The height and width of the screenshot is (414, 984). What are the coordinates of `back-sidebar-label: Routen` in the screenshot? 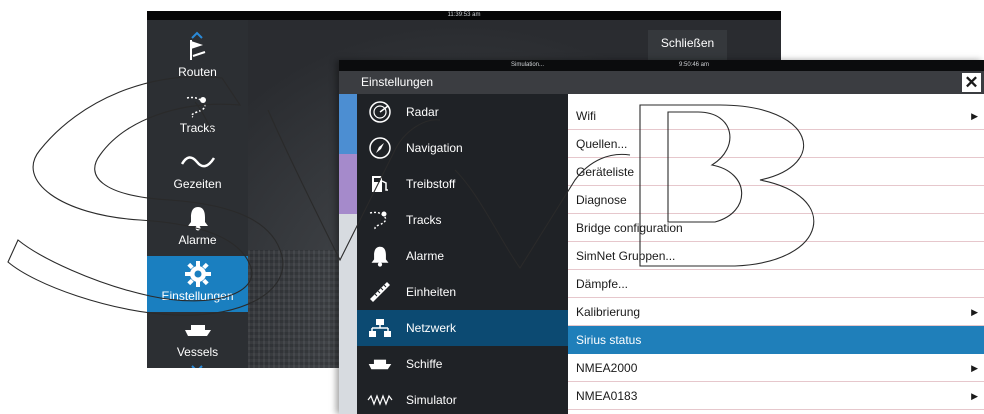 It's located at (197, 72).